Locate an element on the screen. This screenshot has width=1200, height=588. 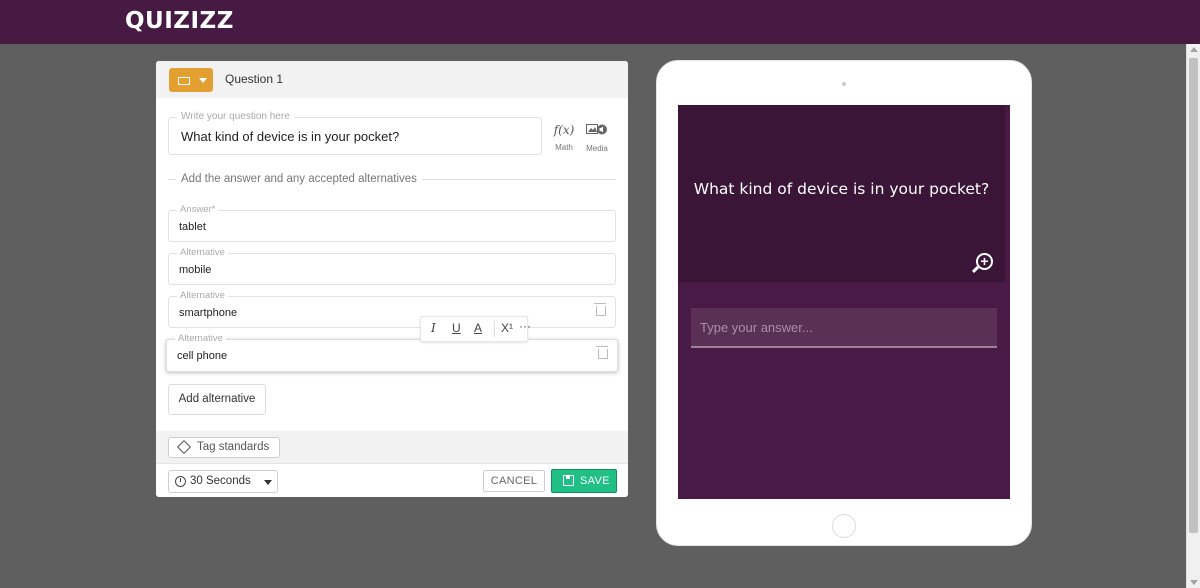
cancel-button: CANCEL is located at coordinates (514, 481).